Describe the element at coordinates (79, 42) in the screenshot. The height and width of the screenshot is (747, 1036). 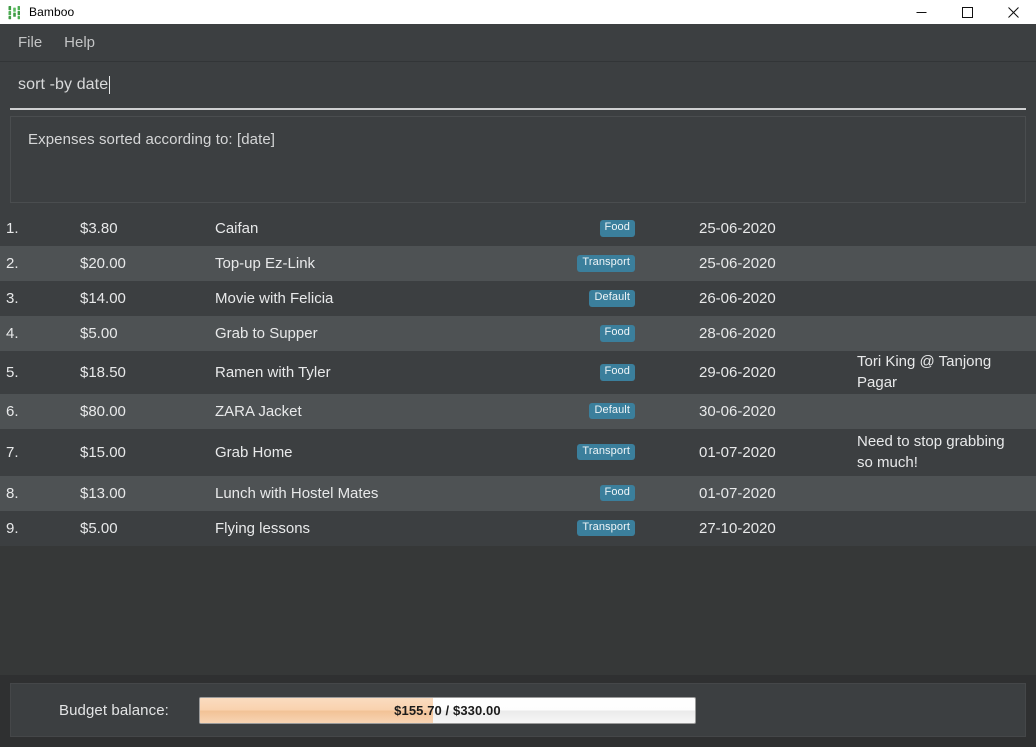
I see `menu-item-help: Help` at that location.